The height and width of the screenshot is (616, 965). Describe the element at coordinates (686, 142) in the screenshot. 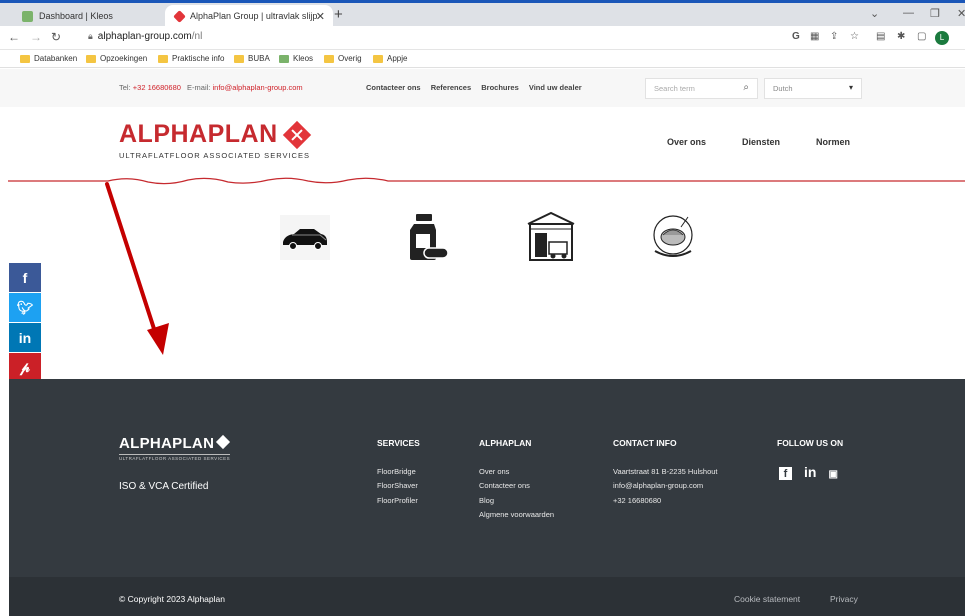

I see `nav-over-ons: Over ons` at that location.